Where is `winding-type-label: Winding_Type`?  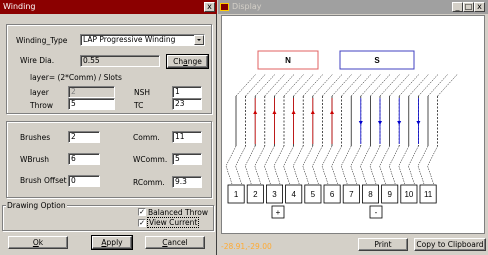
winding-type-label: Winding_Type is located at coordinates (42, 40).